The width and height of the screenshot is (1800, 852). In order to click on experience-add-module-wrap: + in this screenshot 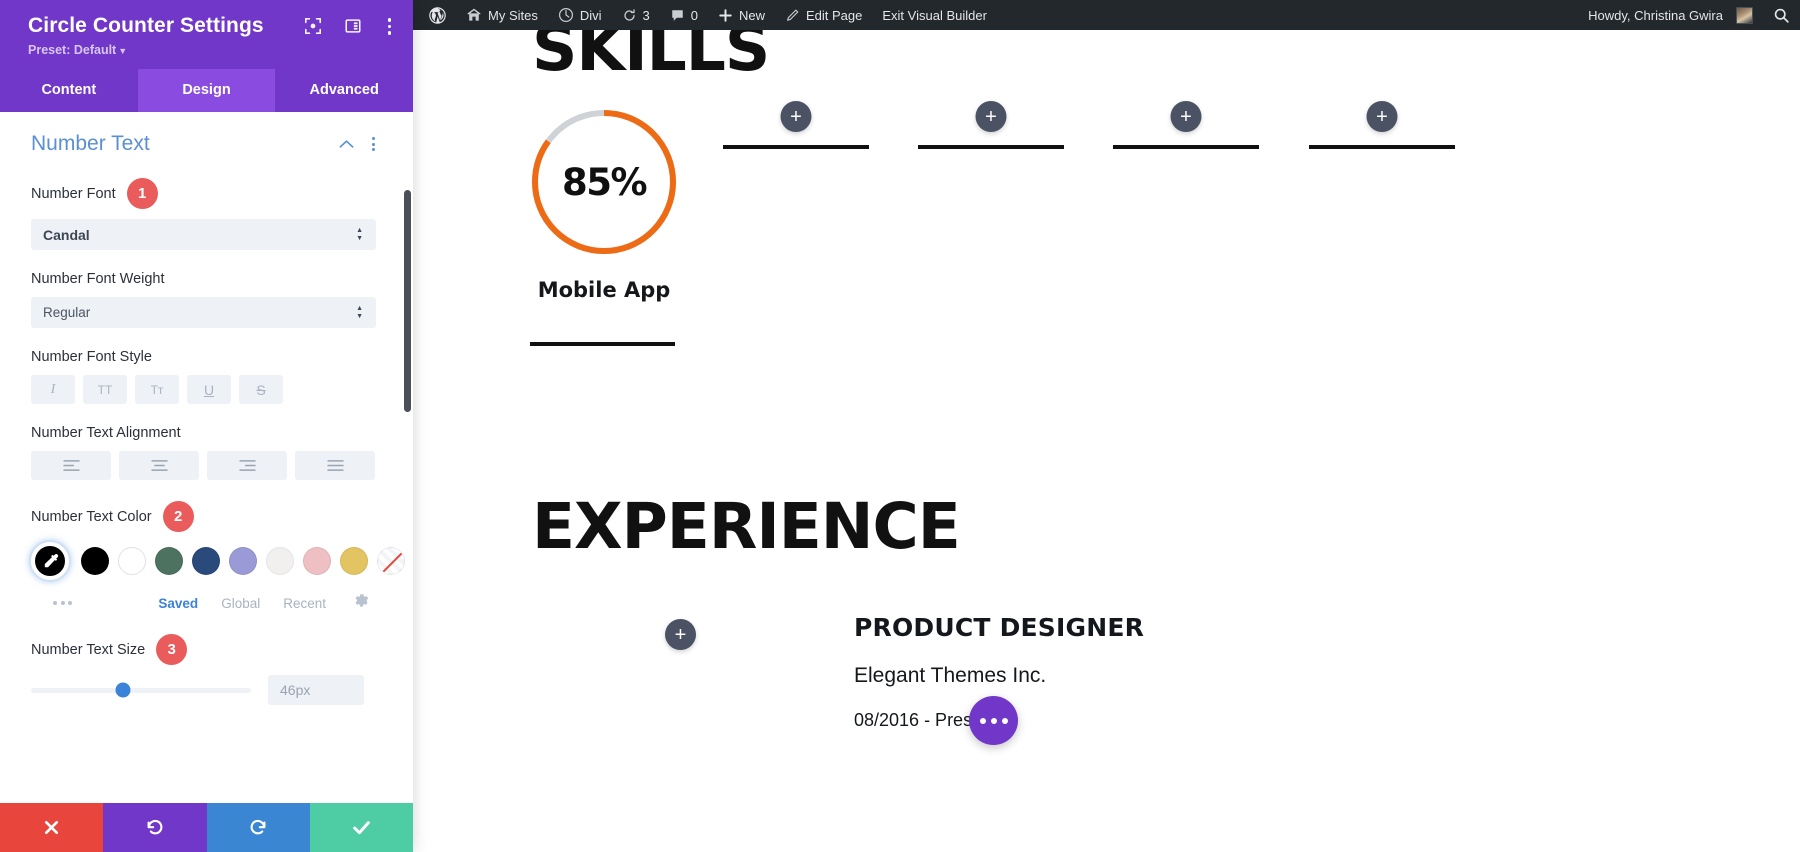, I will do `click(680, 634)`.